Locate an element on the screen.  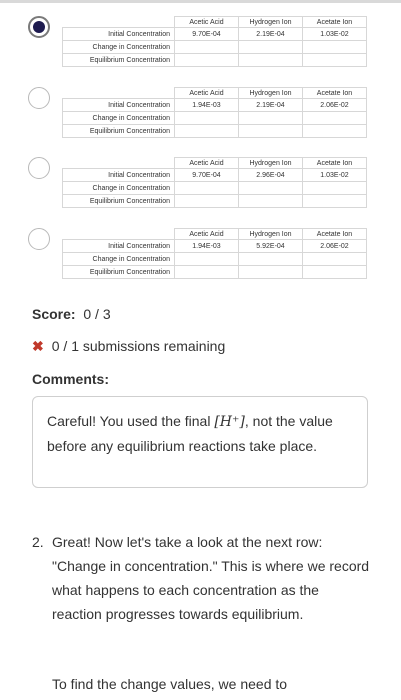
submissions-status: ✖ 0 / 1 submissions remaining is located at coordinates (128, 346).